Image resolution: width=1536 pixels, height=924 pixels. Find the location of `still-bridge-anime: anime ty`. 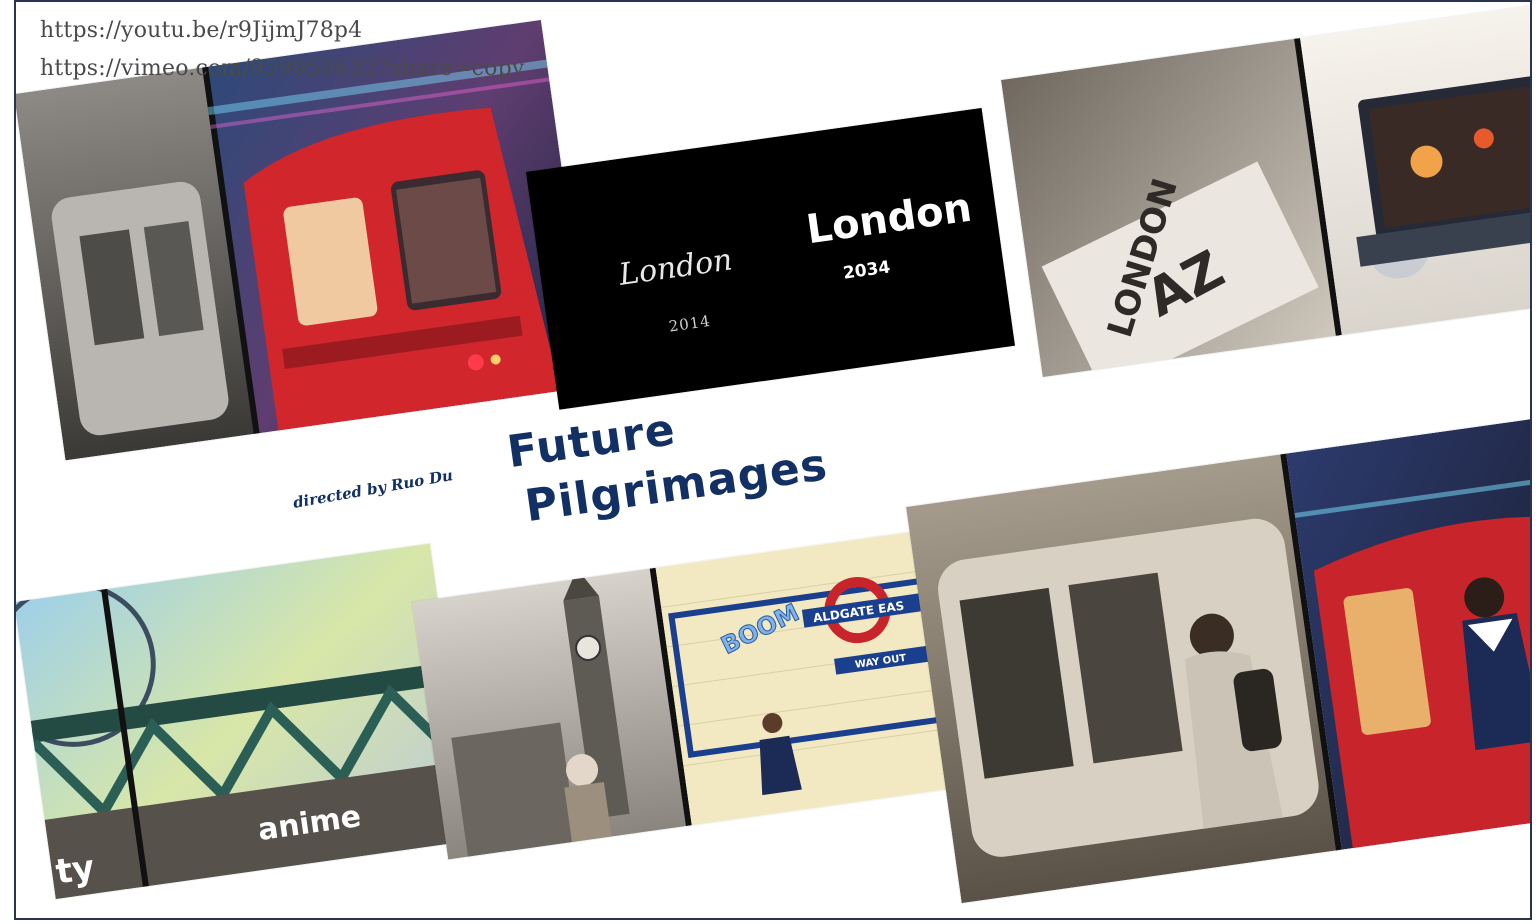

still-bridge-anime: anime ty is located at coordinates (244, 721).